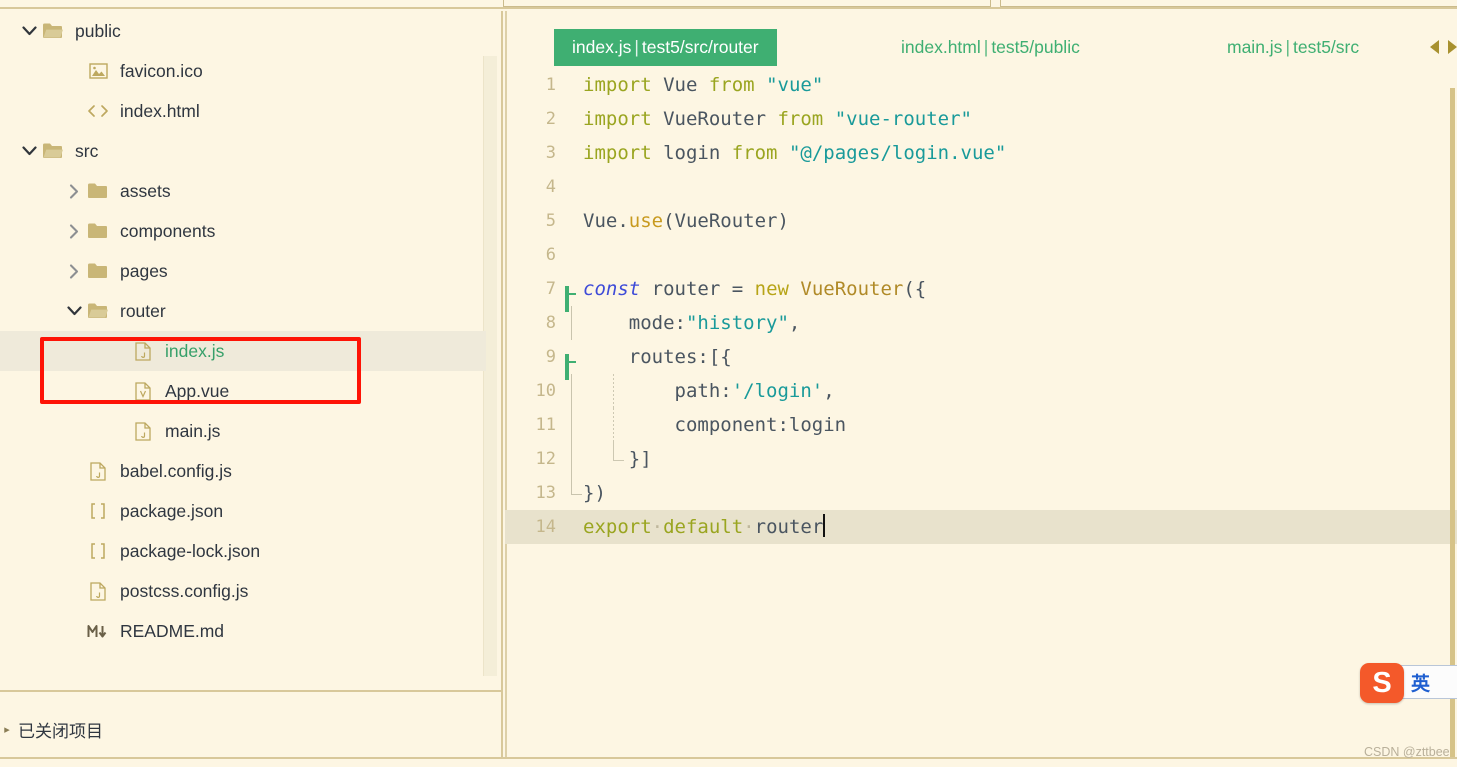 This screenshot has height=767, width=1457. I want to click on tree-item-label: favicon.ico, so click(161, 71).